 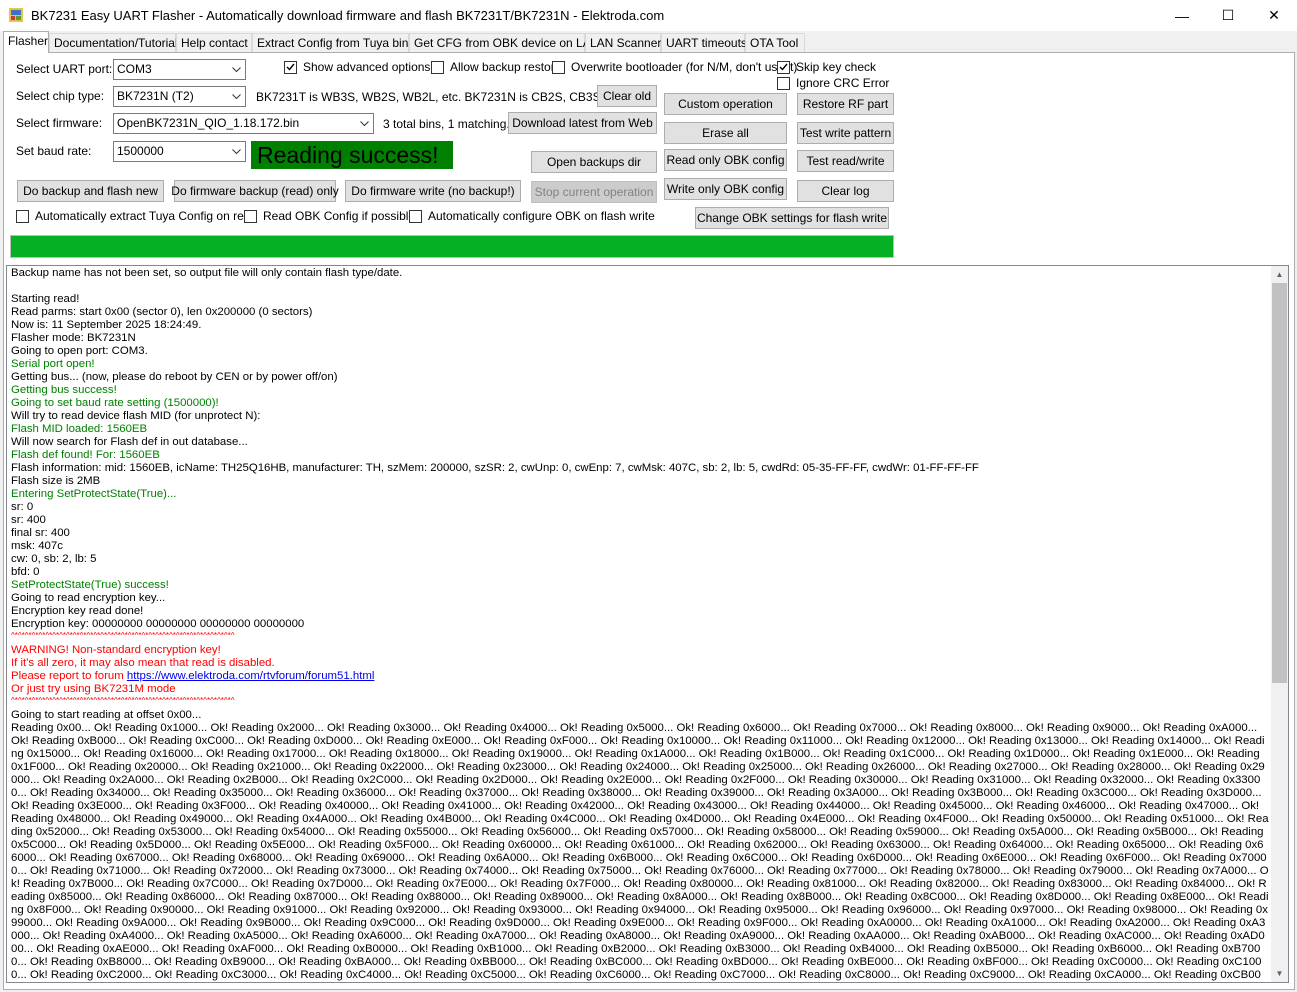 I want to click on tab-ota-tool: OTA Tool, so click(x=775, y=42).